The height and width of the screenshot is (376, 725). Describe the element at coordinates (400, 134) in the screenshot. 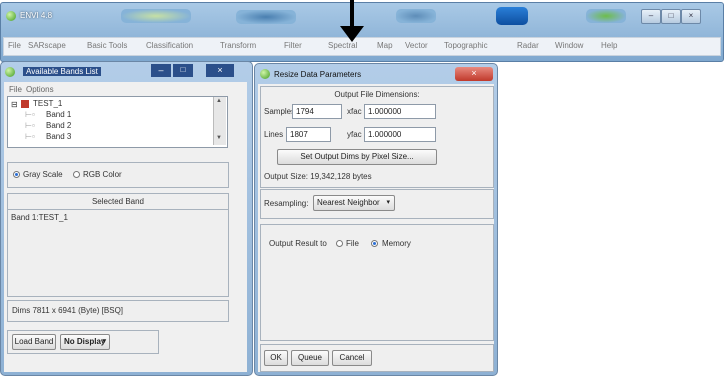

I see `yfac-field: 1.000000` at that location.